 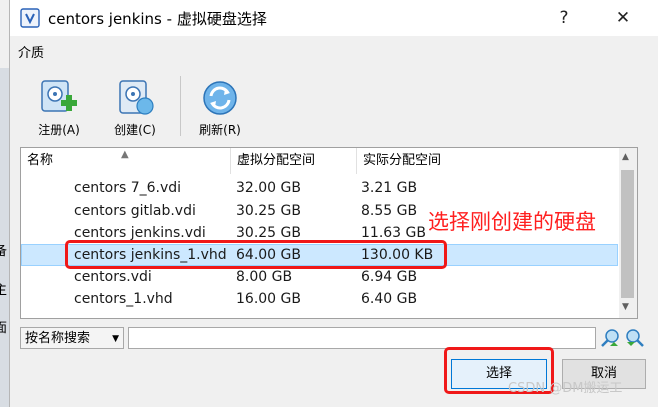 I want to click on background-text-fragment: 备, so click(x=4, y=251).